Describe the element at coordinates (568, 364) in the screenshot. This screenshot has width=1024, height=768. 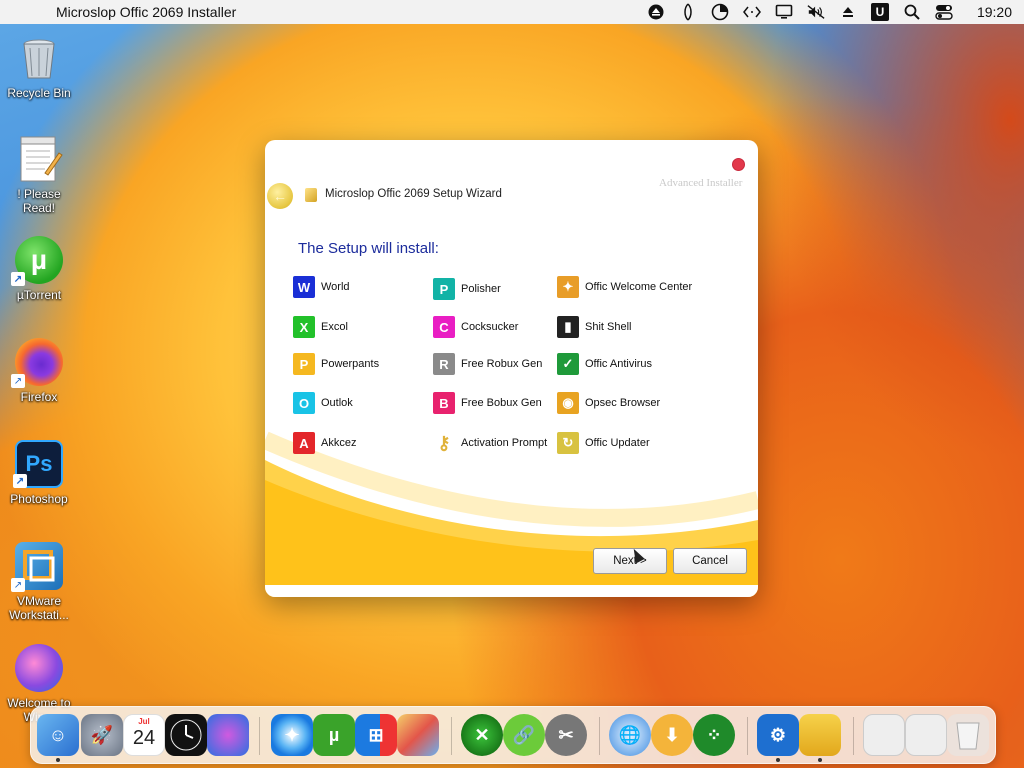
I see `antivirus-icon: ✓` at that location.